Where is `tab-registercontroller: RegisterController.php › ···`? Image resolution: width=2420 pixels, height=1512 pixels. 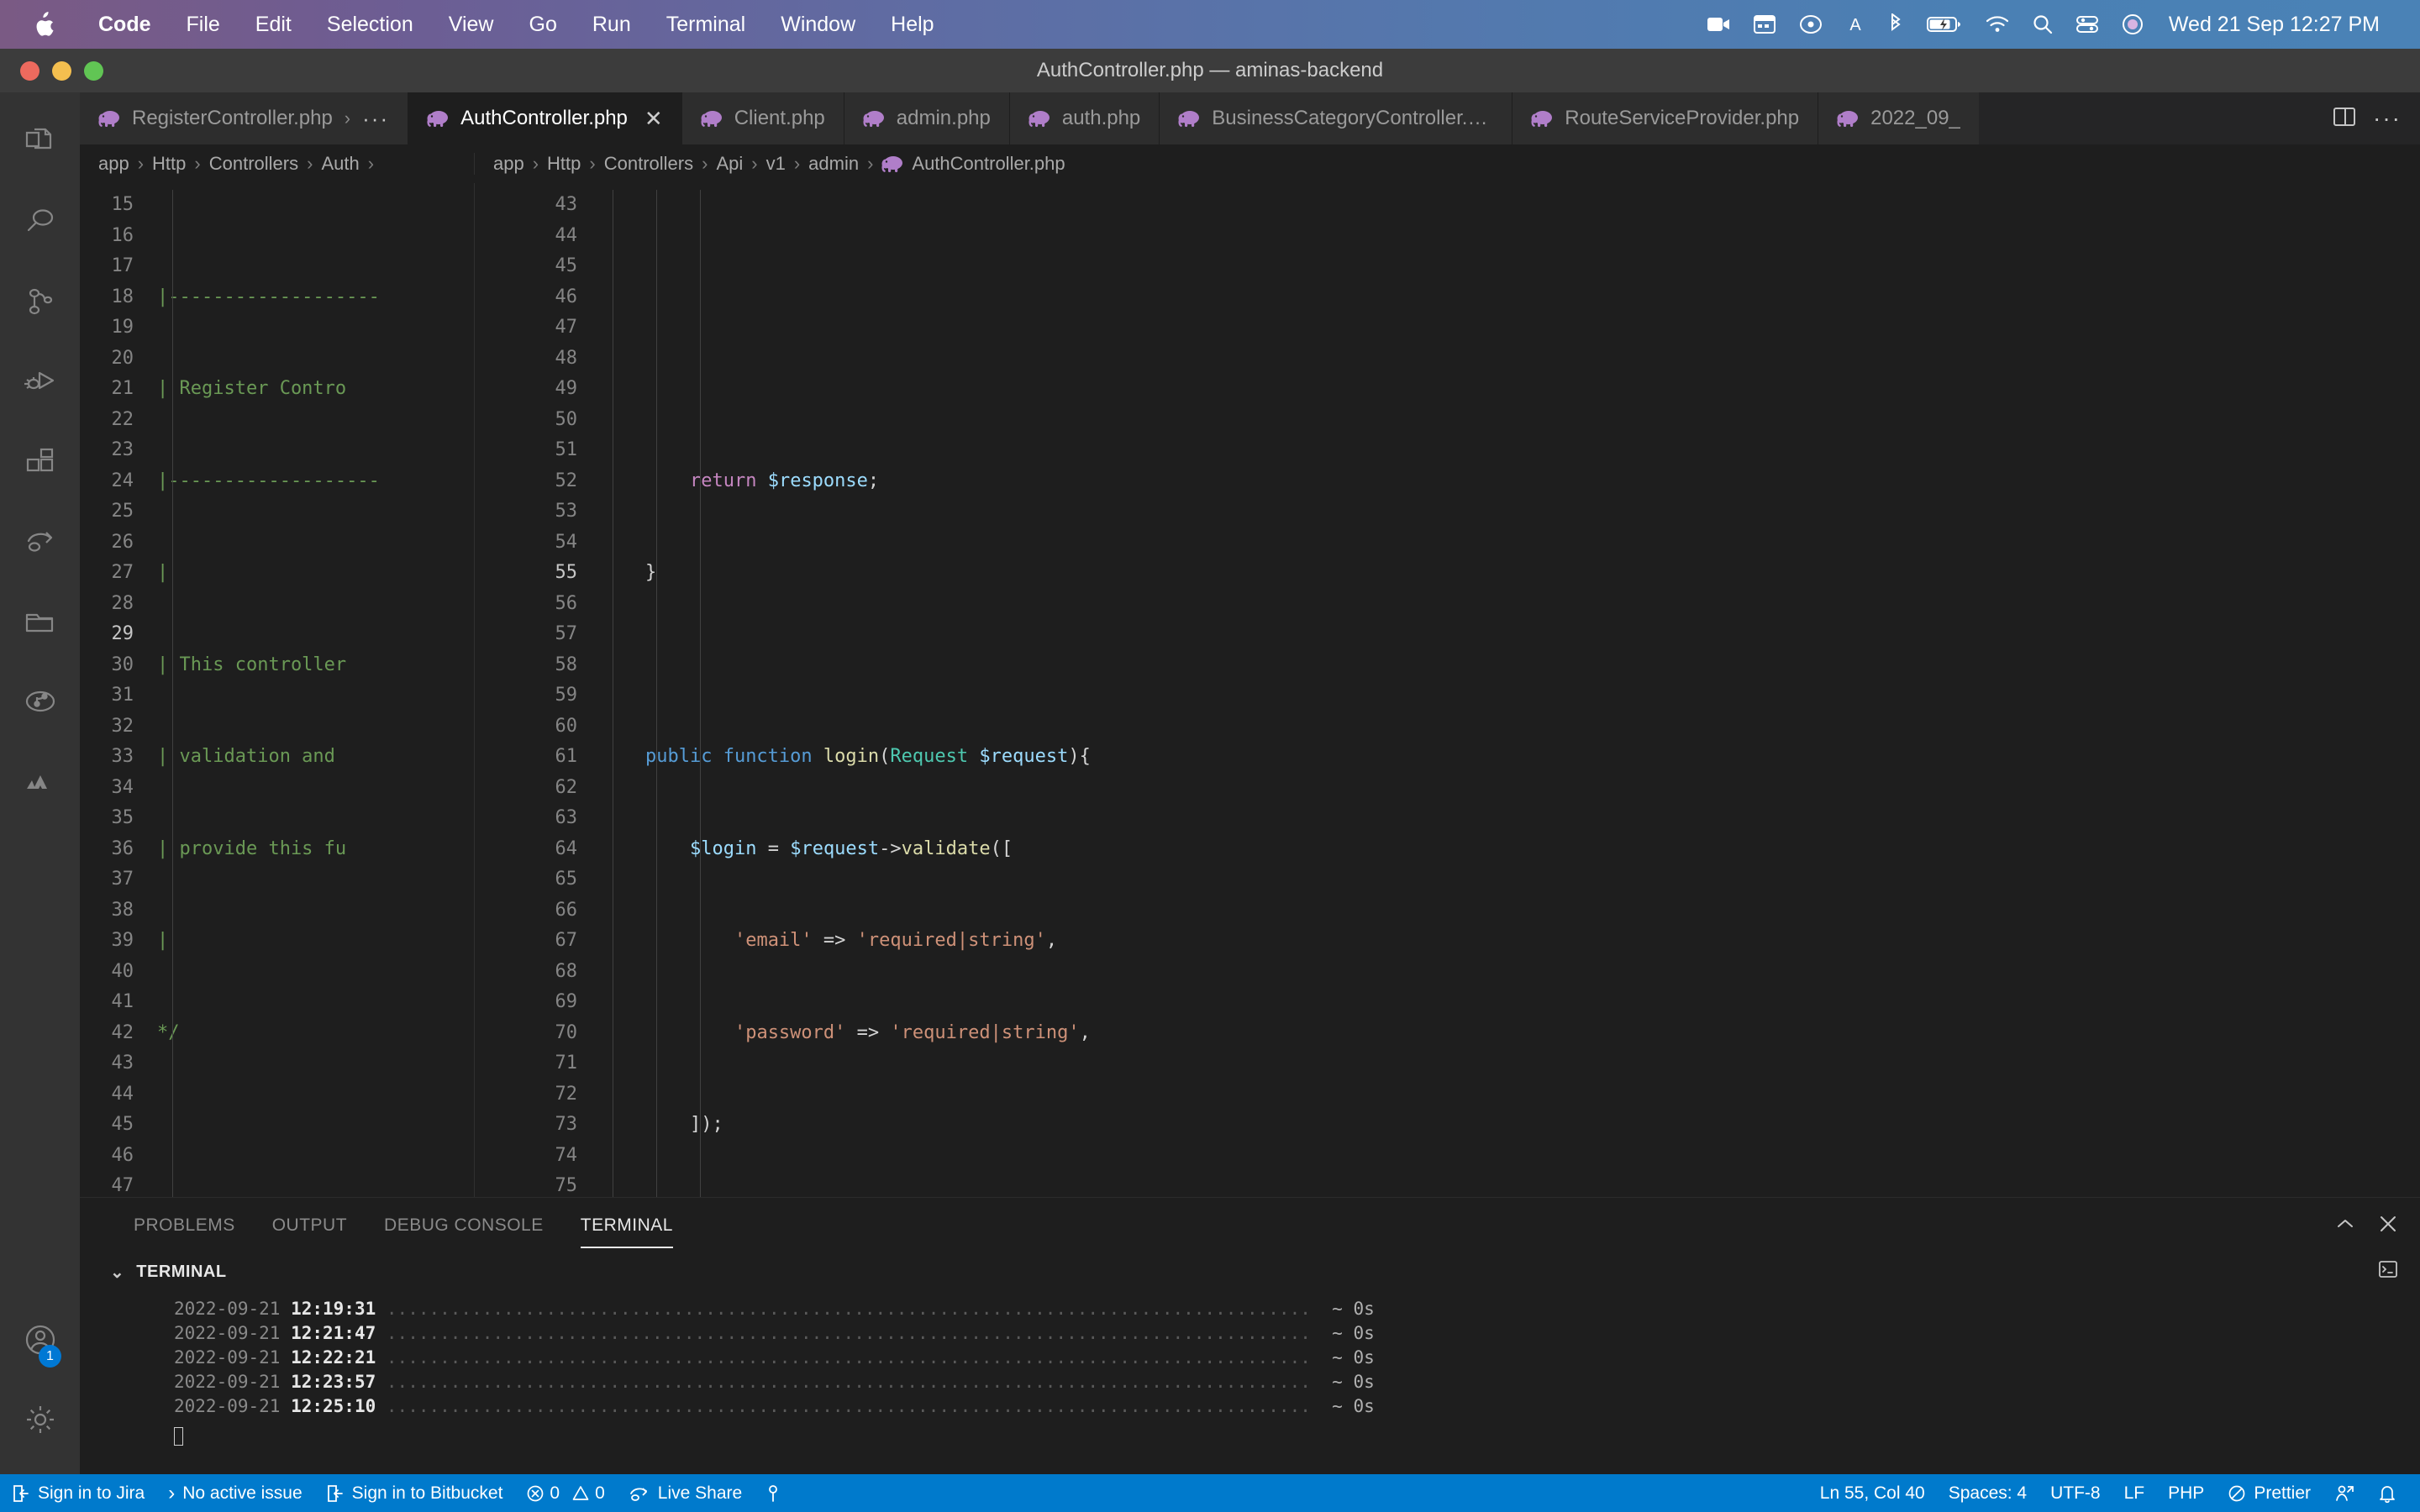 tab-registercontroller: RegisterController.php › ··· is located at coordinates (244, 118).